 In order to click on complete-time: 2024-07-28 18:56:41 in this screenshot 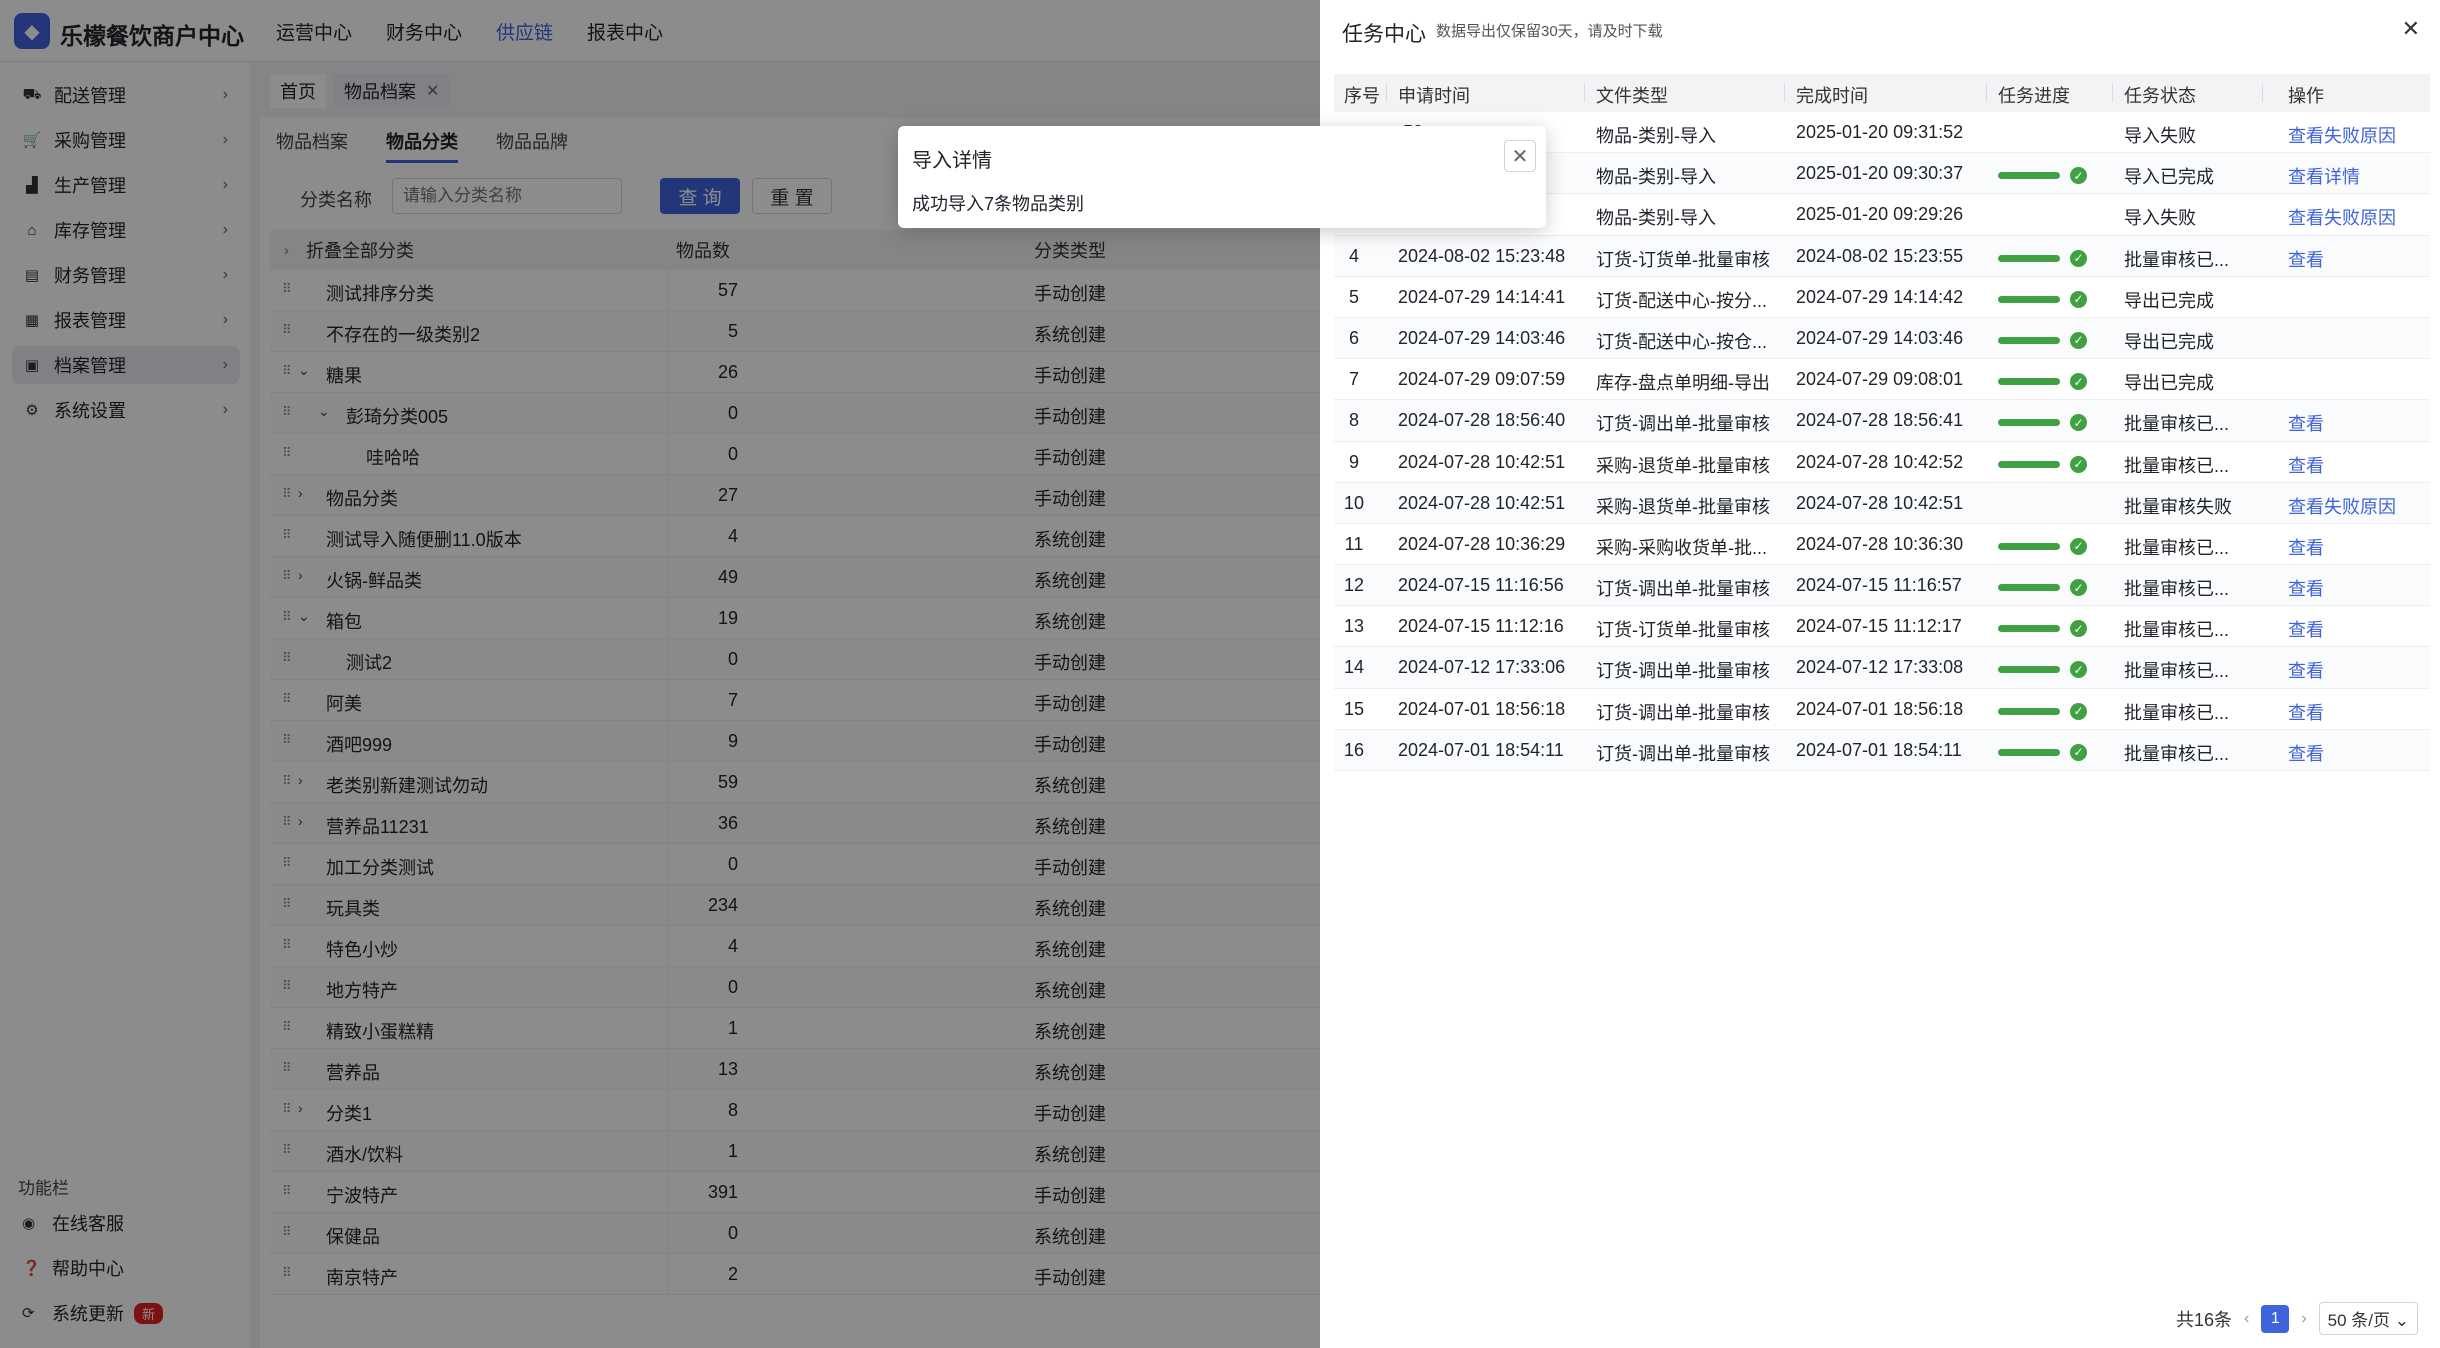, I will do `click(1880, 420)`.